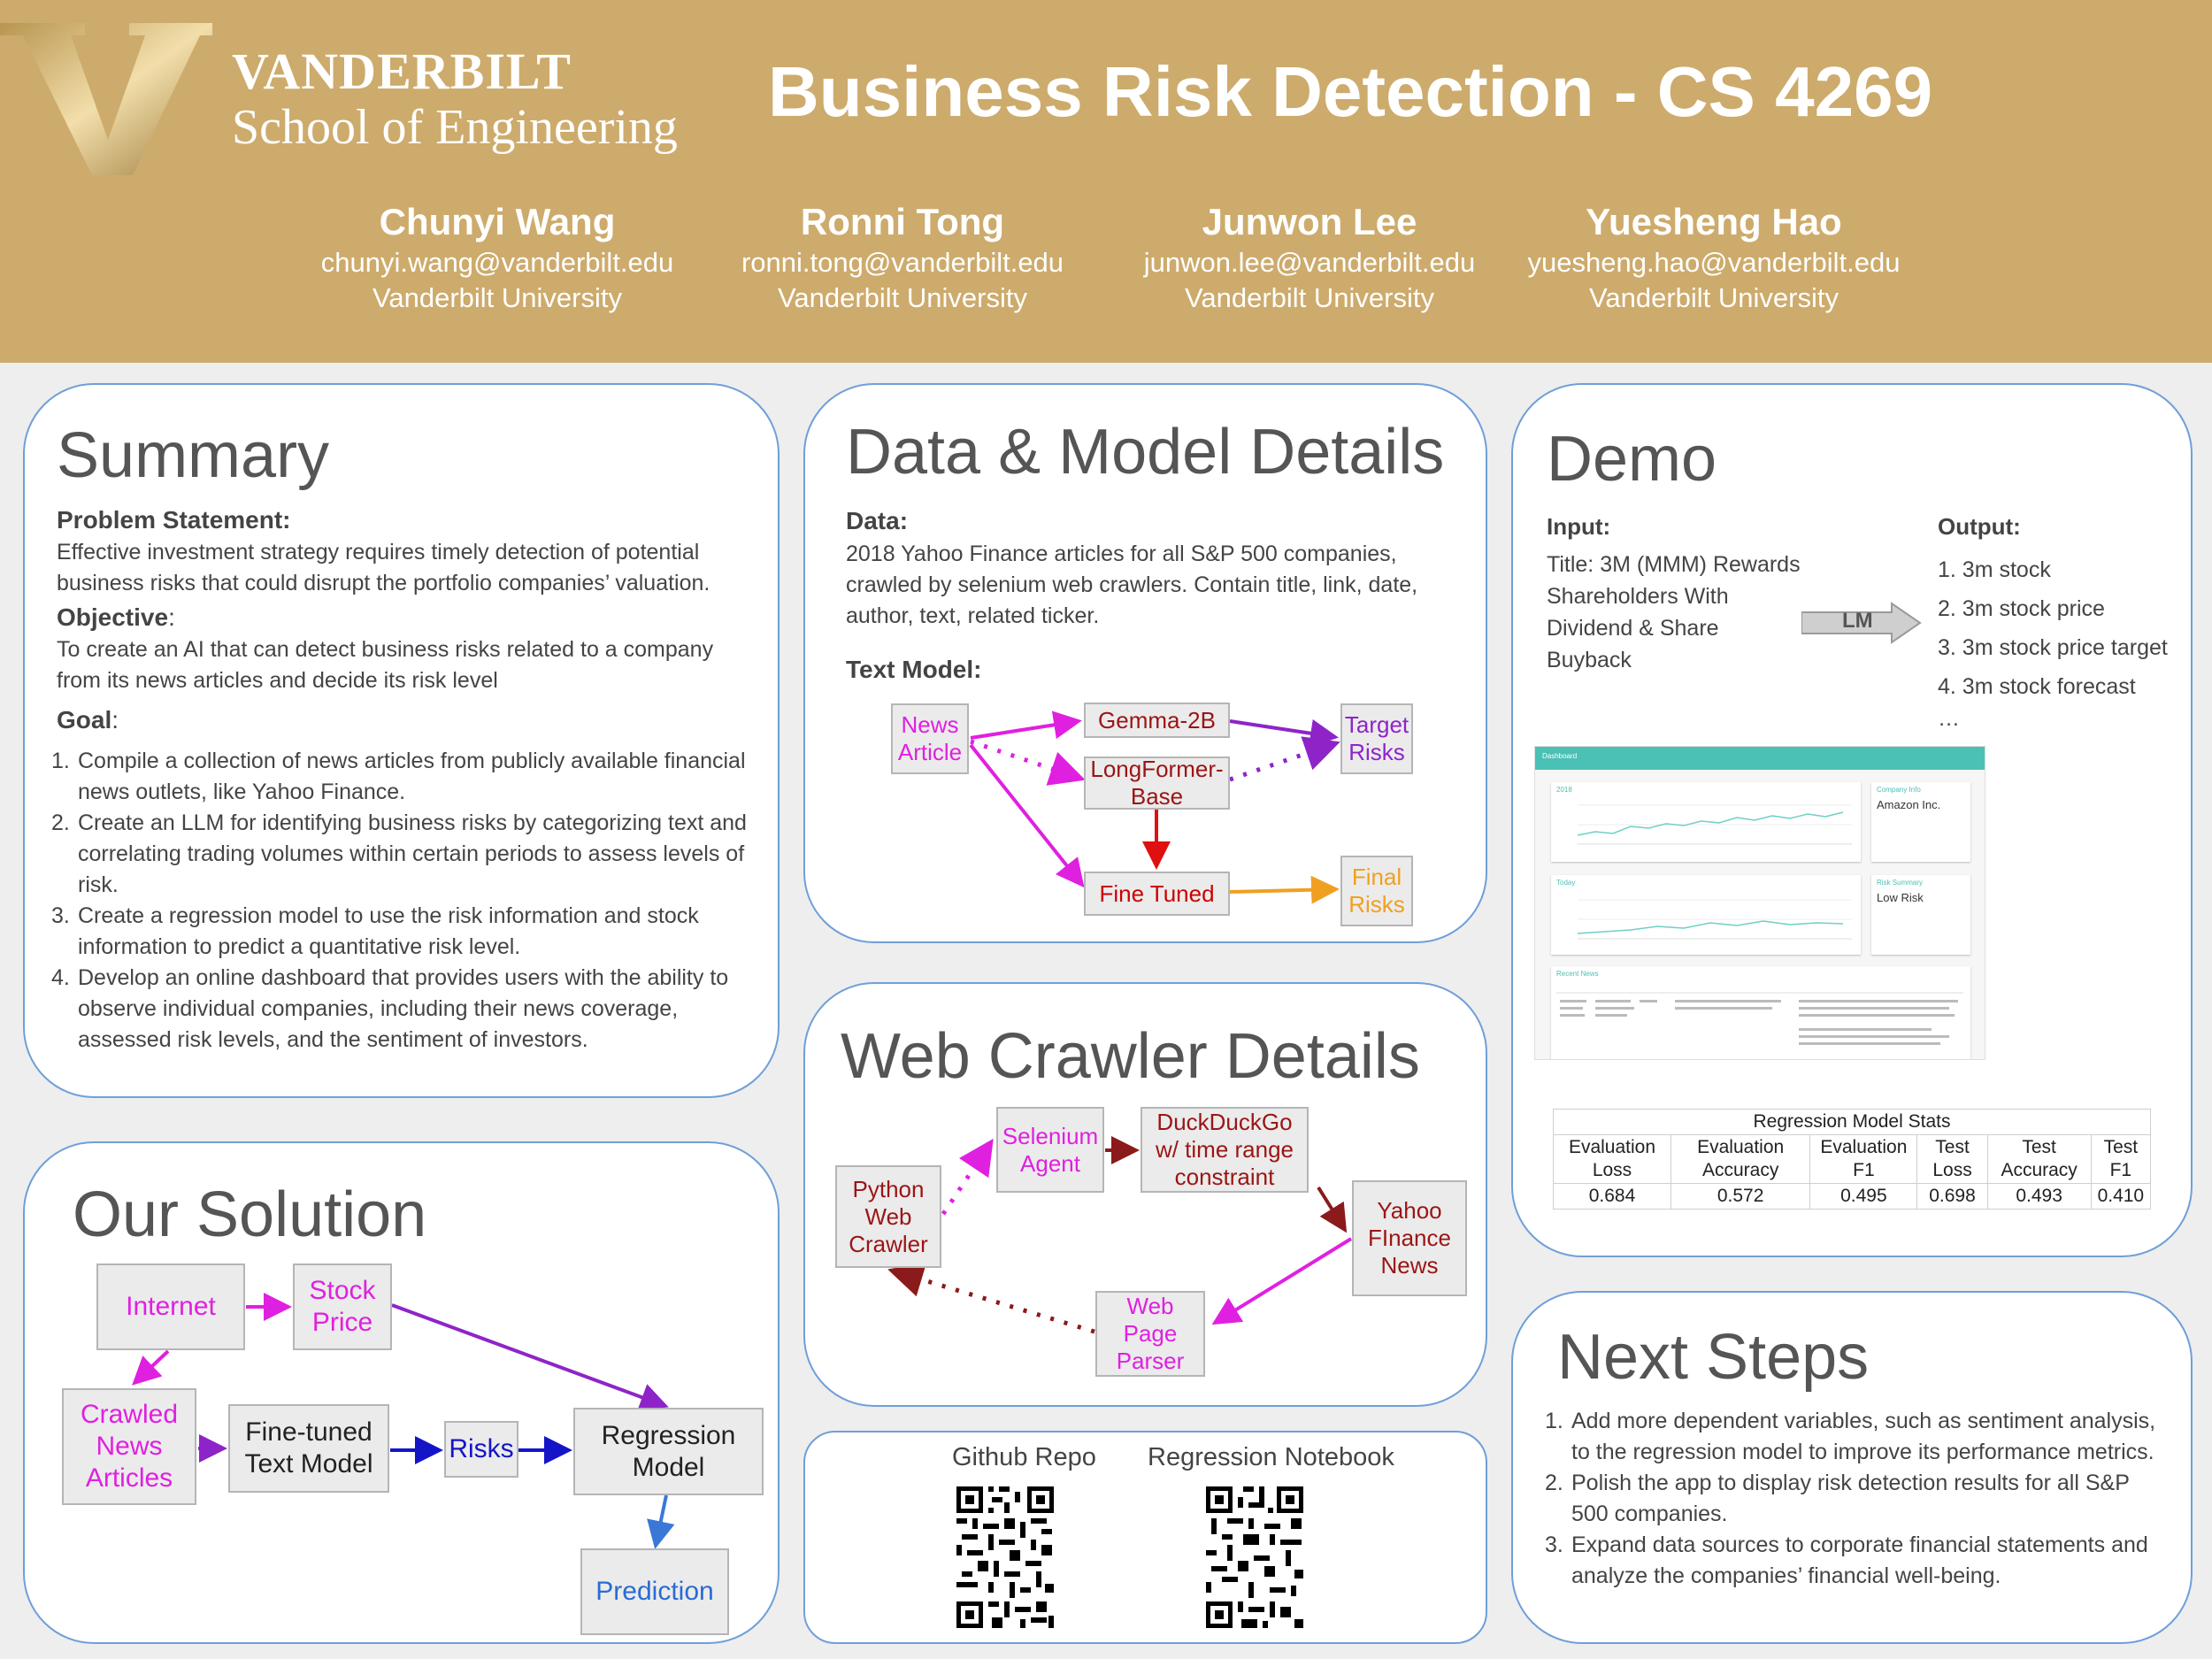 The width and height of the screenshot is (2212, 1659). I want to click on recent-news-card: Recent News, so click(1761, 1013).